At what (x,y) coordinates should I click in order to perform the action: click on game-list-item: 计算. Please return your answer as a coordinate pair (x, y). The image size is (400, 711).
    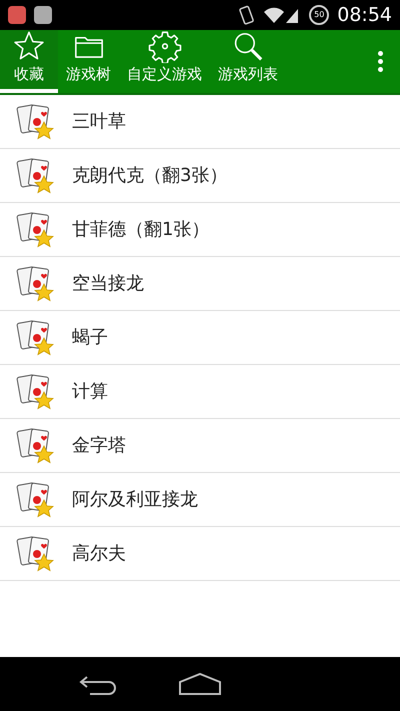
    Looking at the image, I should click on (200, 392).